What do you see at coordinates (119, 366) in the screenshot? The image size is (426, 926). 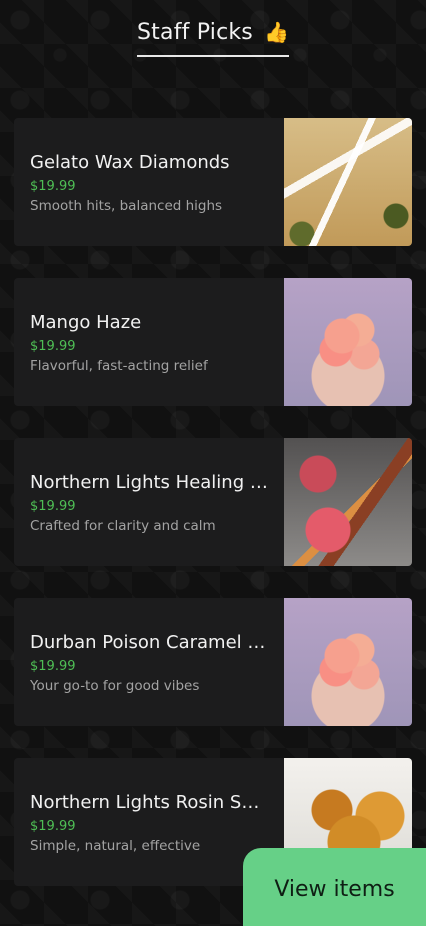 I see `product-description: Flavorful, fast-acting relief` at bounding box center [119, 366].